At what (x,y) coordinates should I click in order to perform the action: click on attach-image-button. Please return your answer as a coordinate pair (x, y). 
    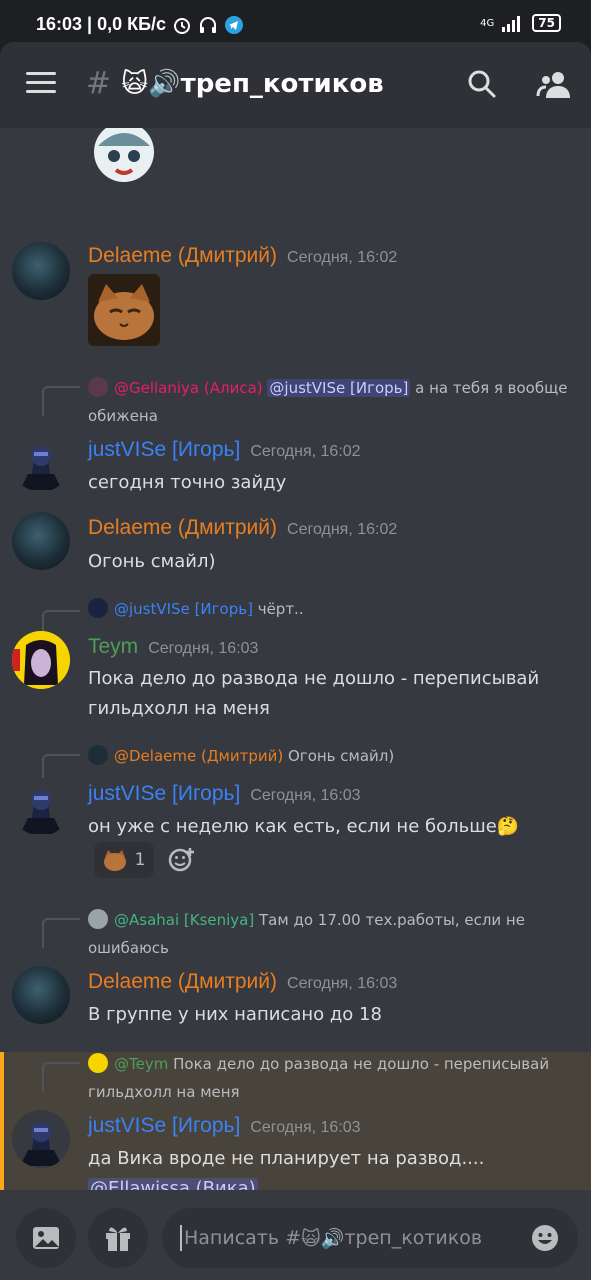
    Looking at the image, I should click on (46, 1238).